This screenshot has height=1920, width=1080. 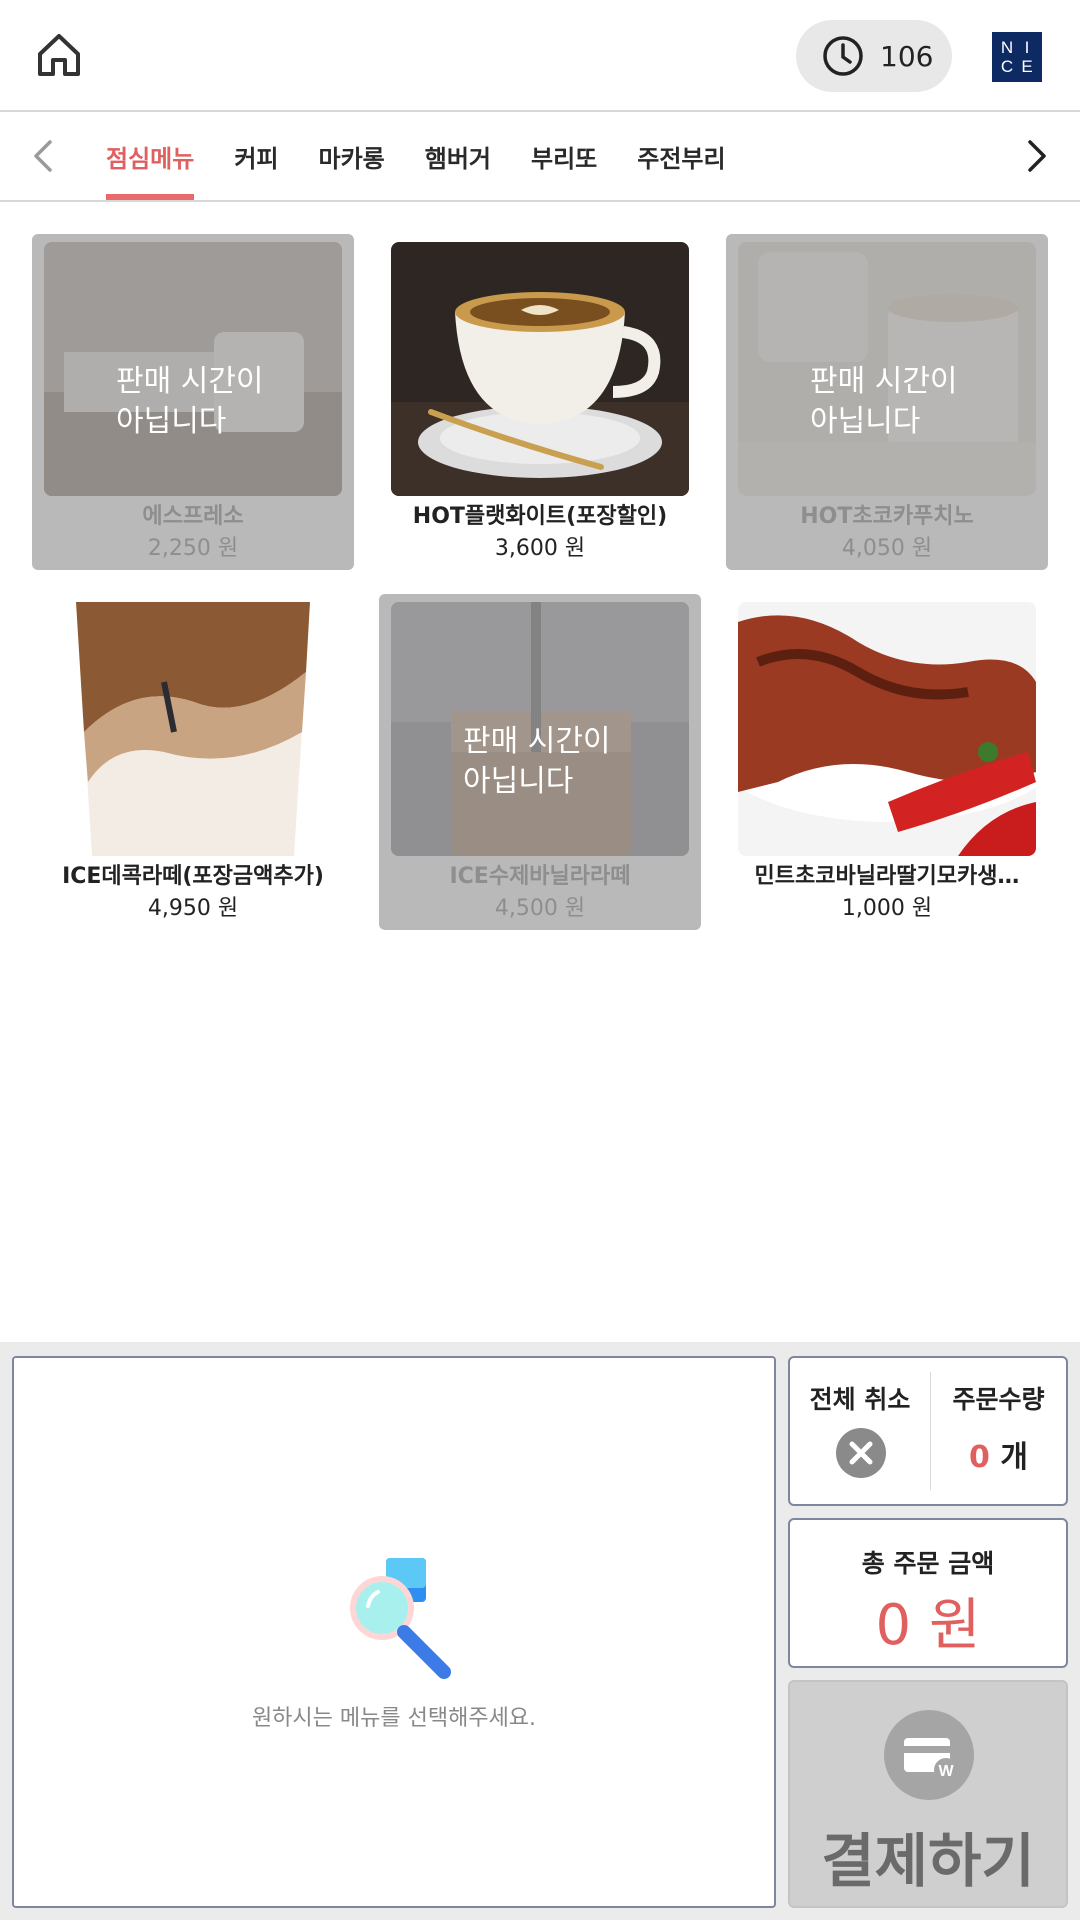 I want to click on clock-icon, so click(x=843, y=56).